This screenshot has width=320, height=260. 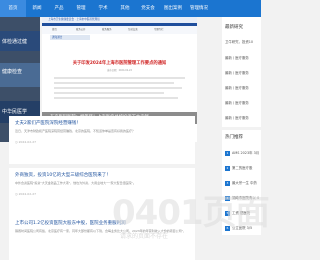 I want to click on sidebar-heading: 热门推荐, so click(x=234, y=137).